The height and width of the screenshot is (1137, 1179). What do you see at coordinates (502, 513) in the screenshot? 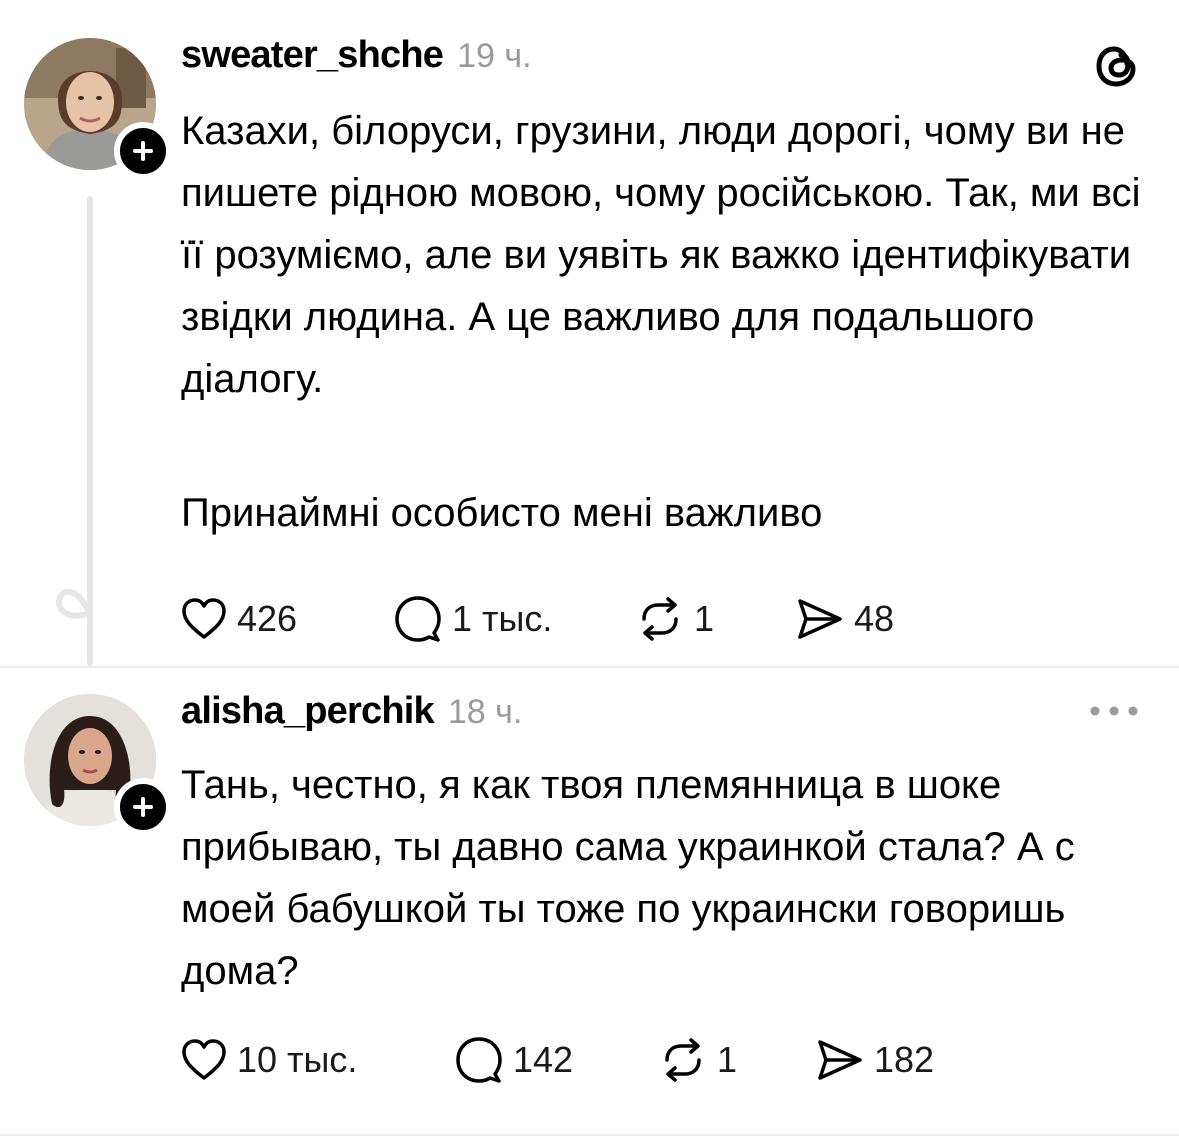
I see `post-paragraph: Принаймні особисто мені важливо` at bounding box center [502, 513].